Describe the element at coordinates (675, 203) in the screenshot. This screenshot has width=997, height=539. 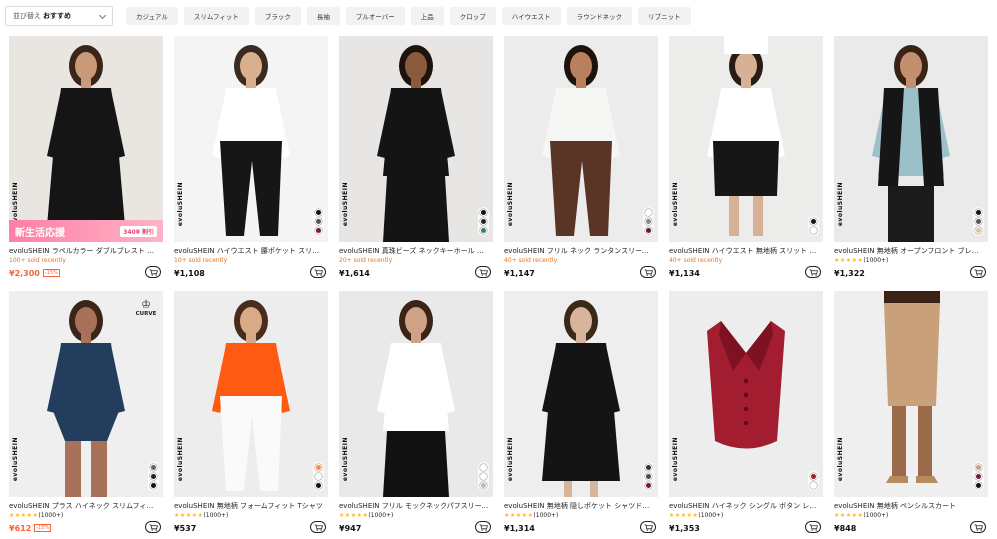
I see `brand-watermark: evoluSHEIN` at that location.